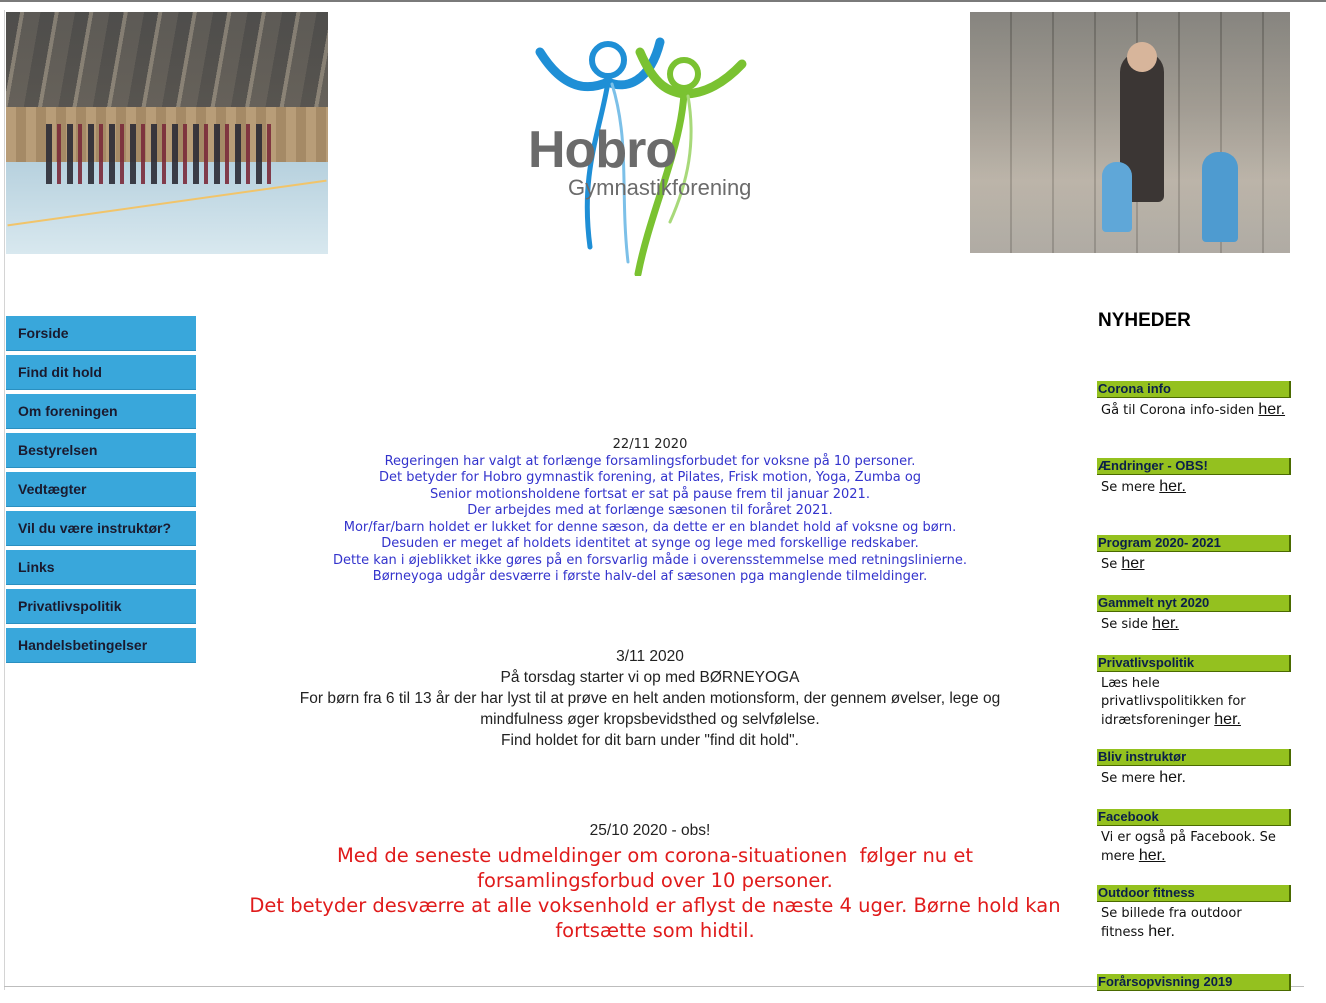 The image size is (1326, 1003). Describe the element at coordinates (101, 567) in the screenshot. I see `nav-item-links: Links` at that location.